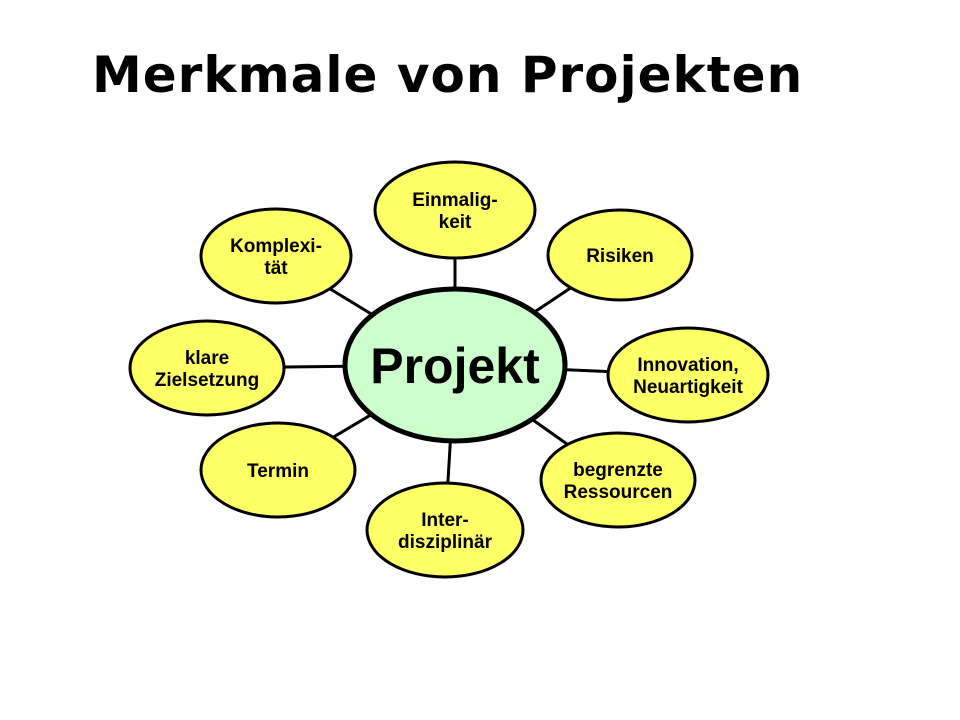 This screenshot has height=720, width=960. I want to click on satellite-label-termin: Termin, so click(278, 471).